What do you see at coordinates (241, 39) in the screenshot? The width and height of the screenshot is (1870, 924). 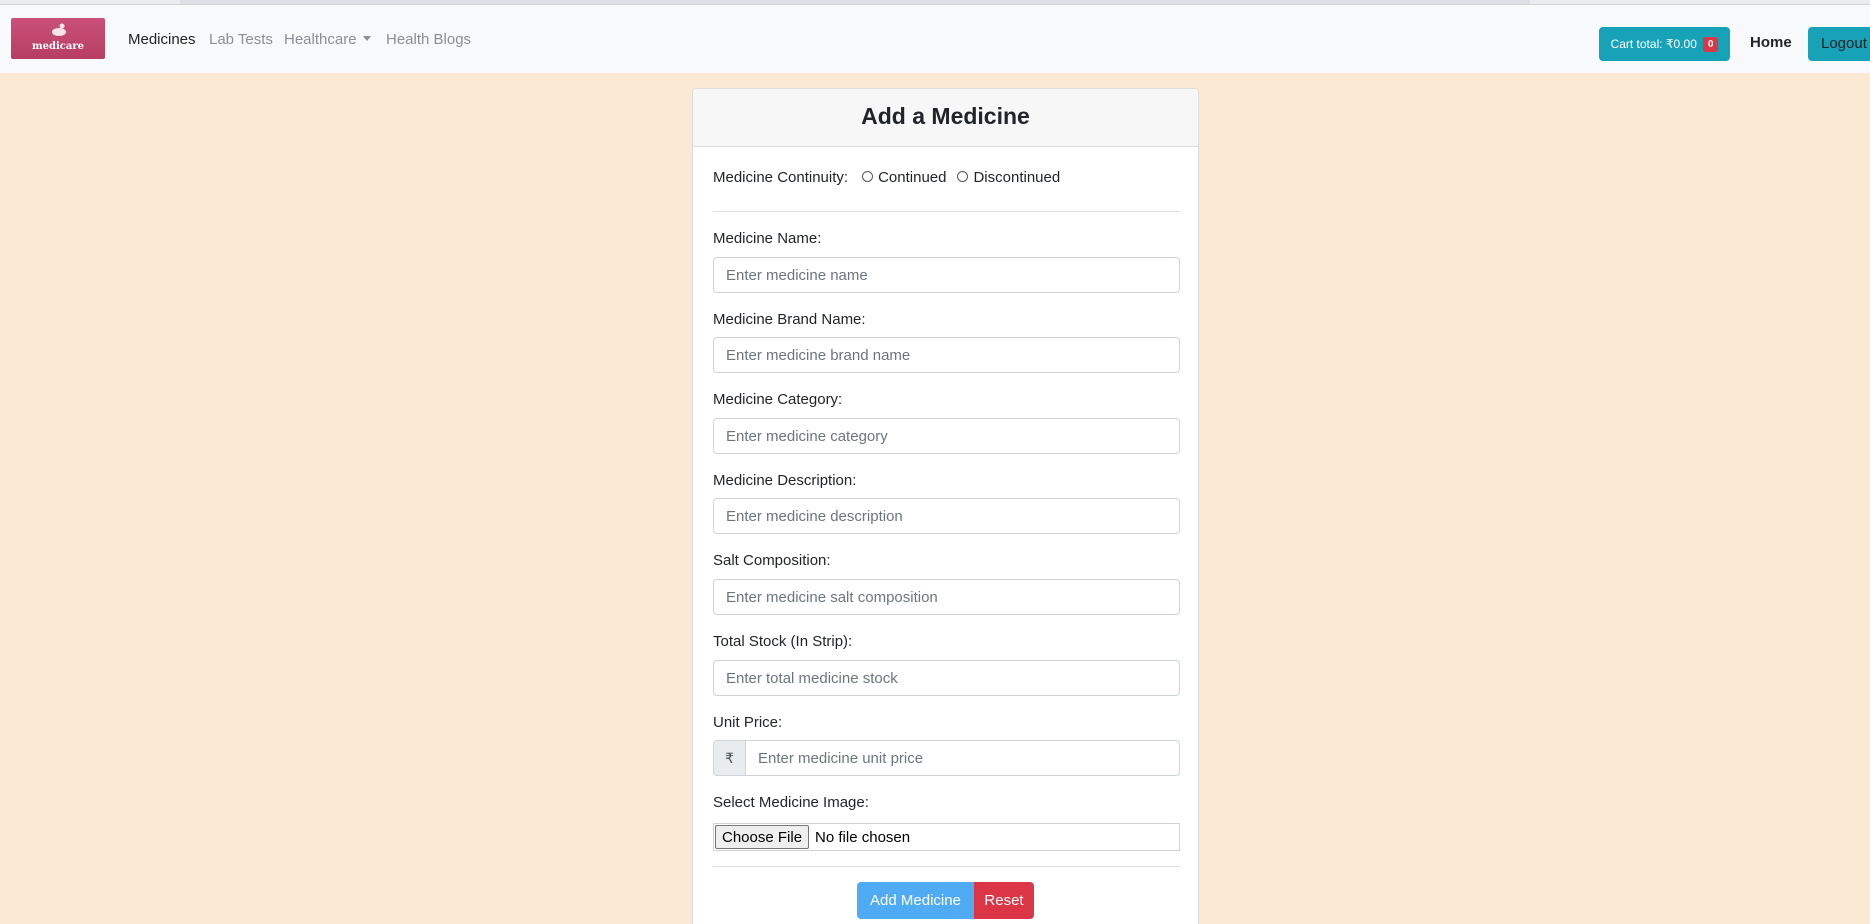 I see `nav-lab-tests: Lab Tests` at bounding box center [241, 39].